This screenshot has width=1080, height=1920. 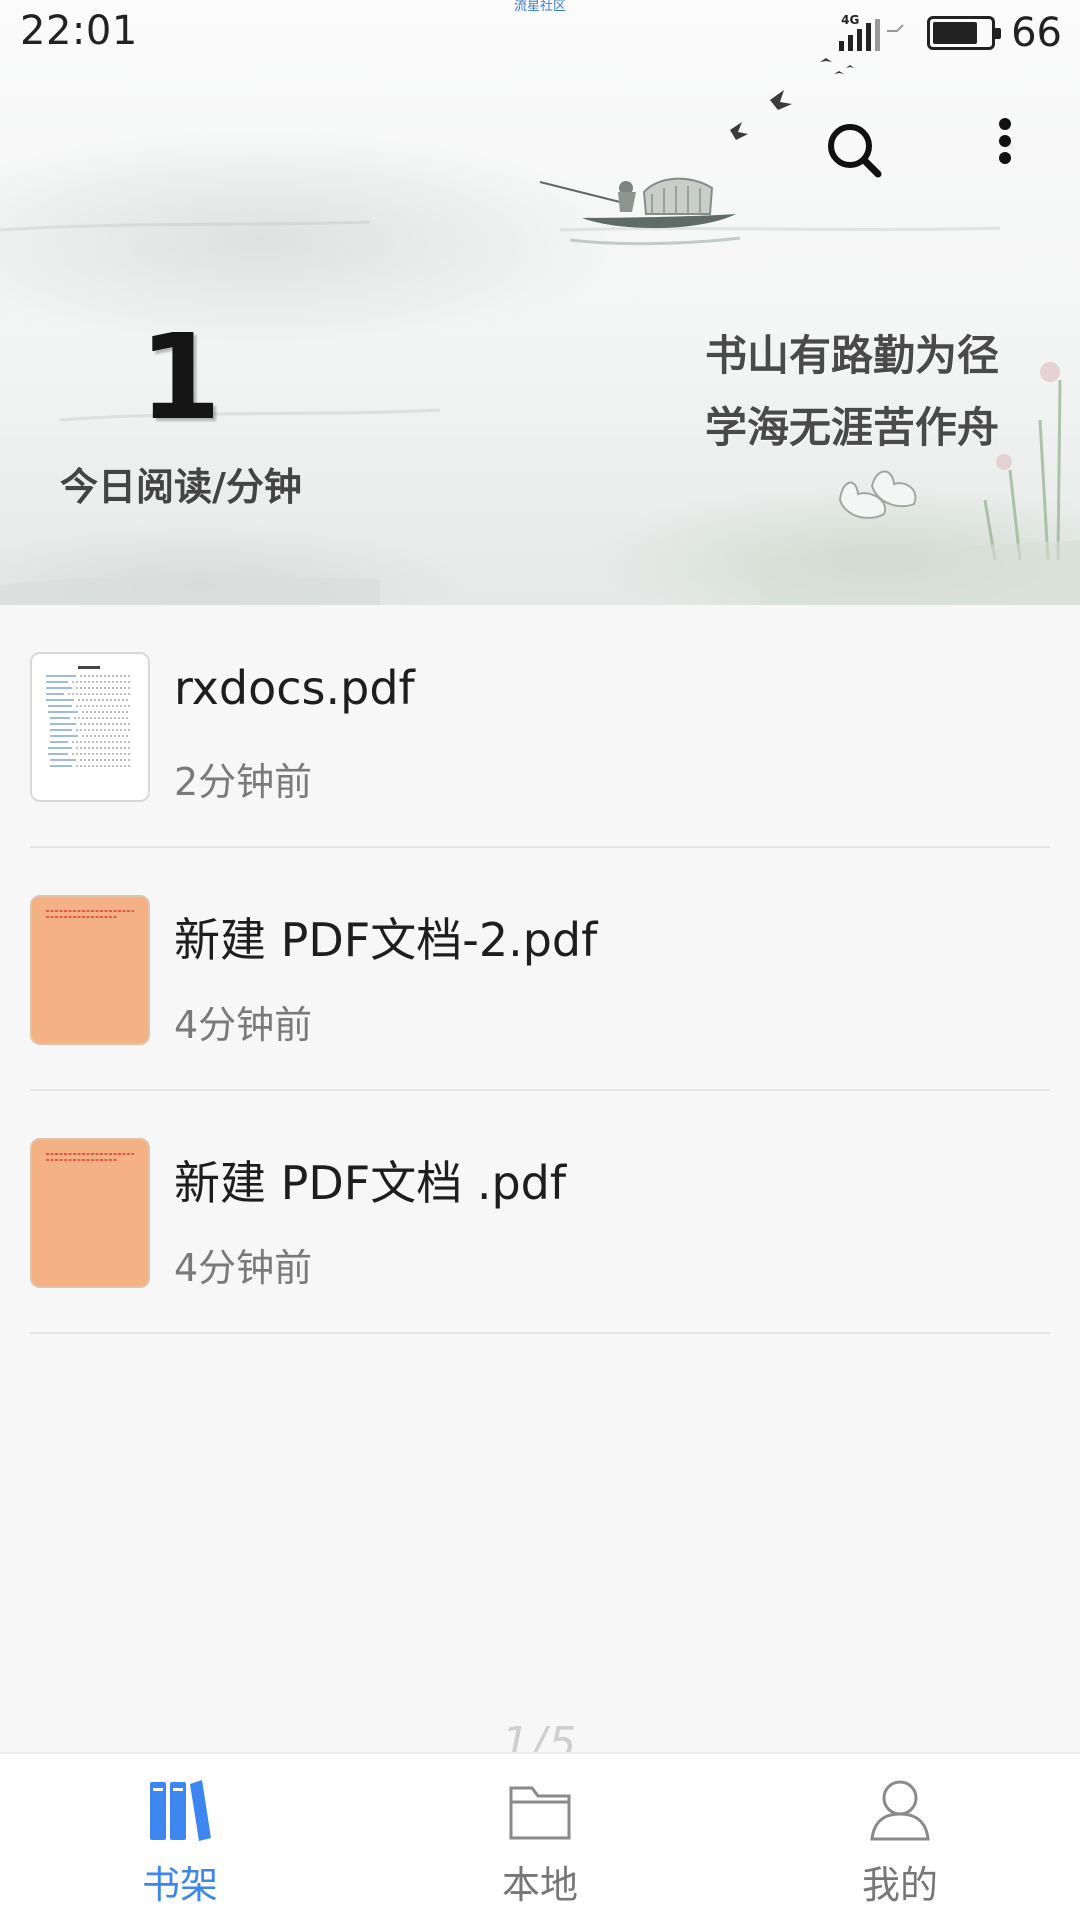 I want to click on bookshelf-icon, so click(x=180, y=1810).